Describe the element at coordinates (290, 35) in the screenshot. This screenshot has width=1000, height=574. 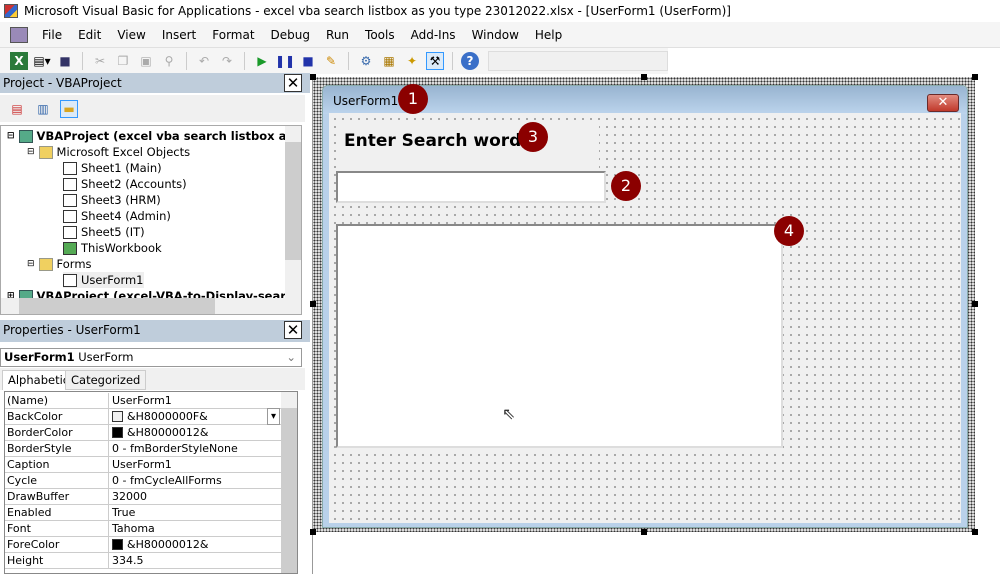
I see `menu-debug: Debug` at that location.